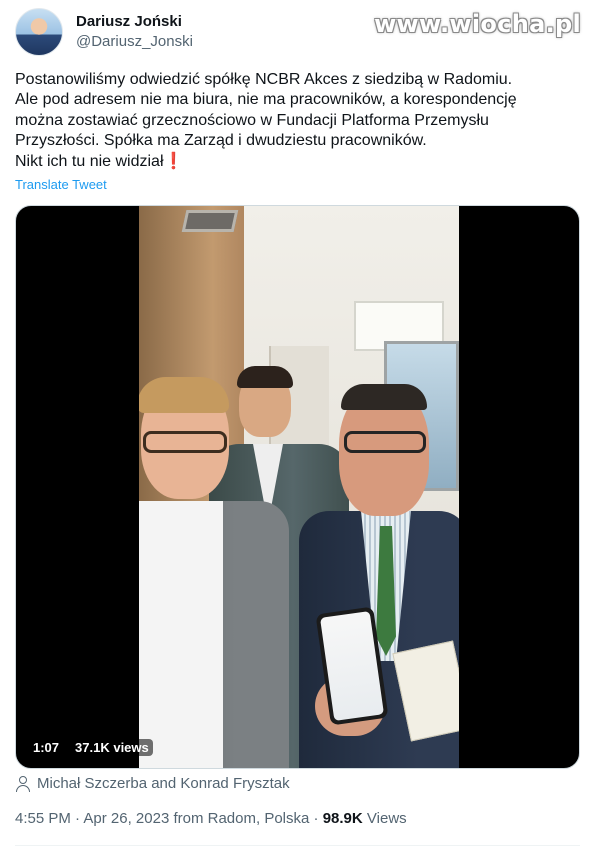 Image resolution: width=595 pixels, height=853 pixels. Describe the element at coordinates (61, 184) in the screenshot. I see `translate-tweet-link: Translate Tweet` at that location.